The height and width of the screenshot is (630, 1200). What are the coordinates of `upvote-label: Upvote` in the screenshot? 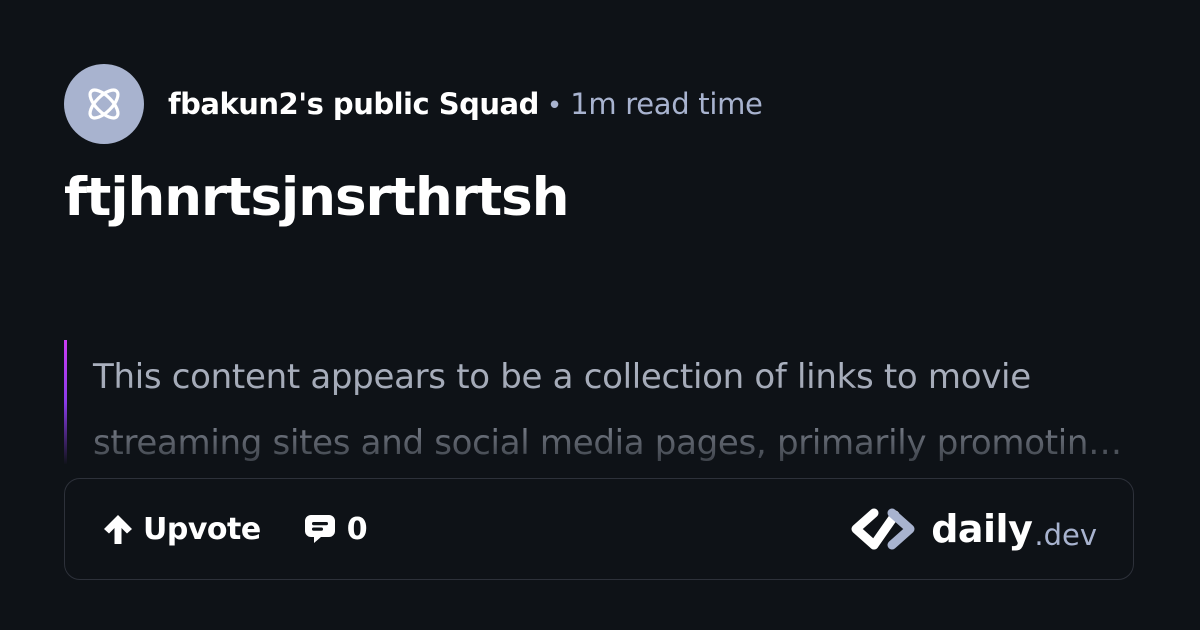 It's located at (202, 529).